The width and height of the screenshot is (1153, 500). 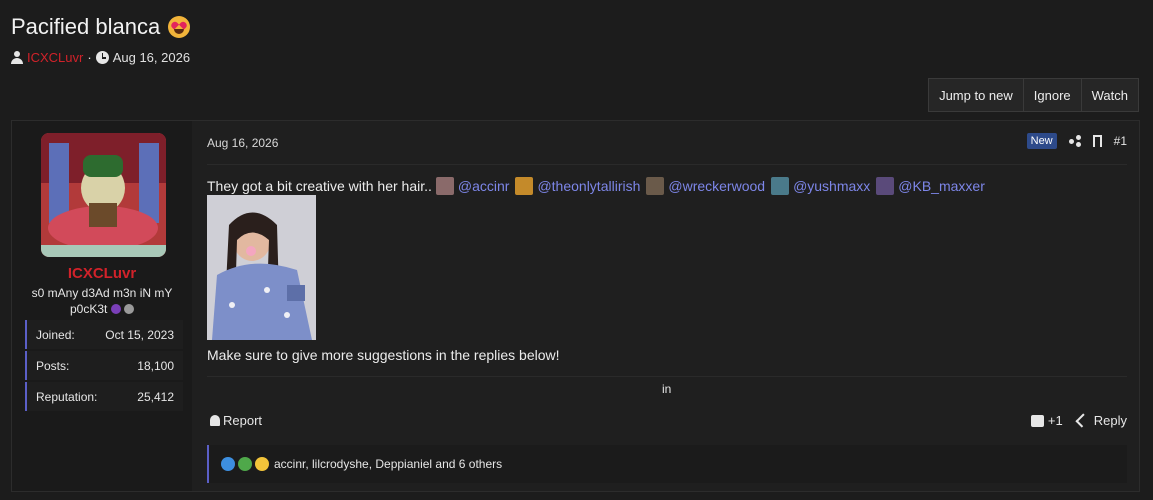 I want to click on mention-link: @theonlytallirish, so click(x=577, y=186).